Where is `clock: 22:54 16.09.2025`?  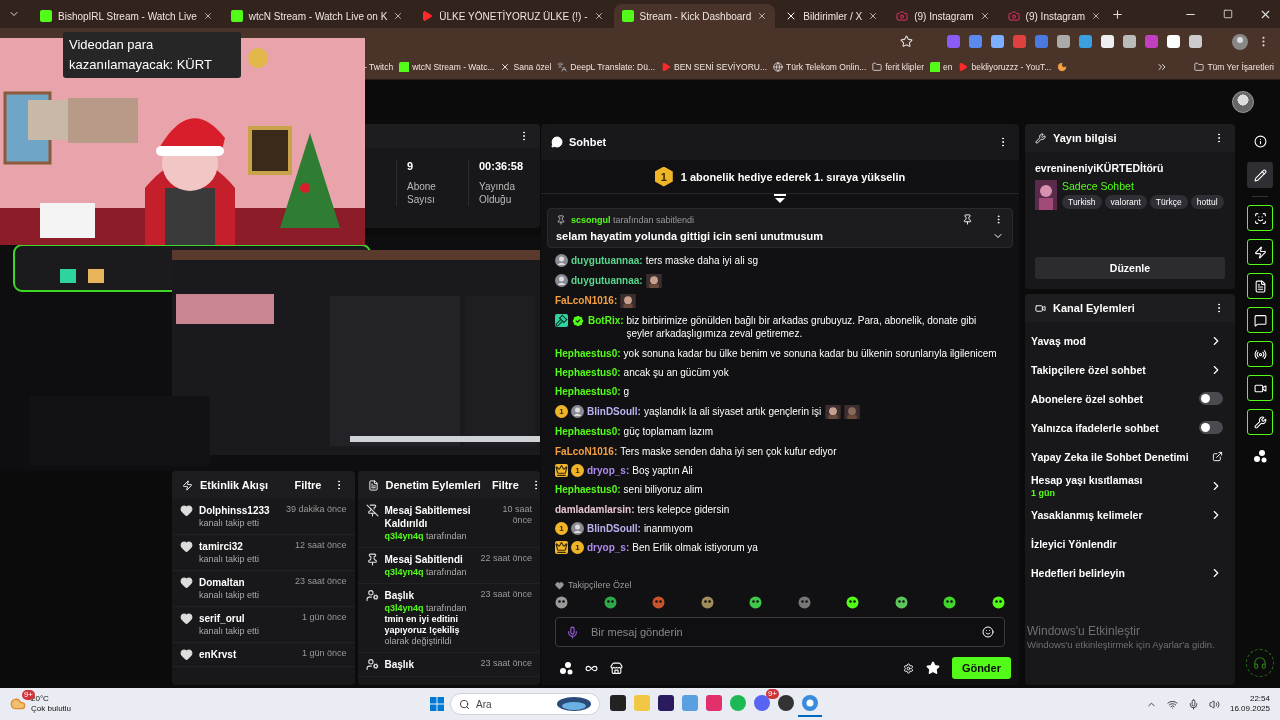 clock: 22:54 16.09.2025 is located at coordinates (1249, 704).